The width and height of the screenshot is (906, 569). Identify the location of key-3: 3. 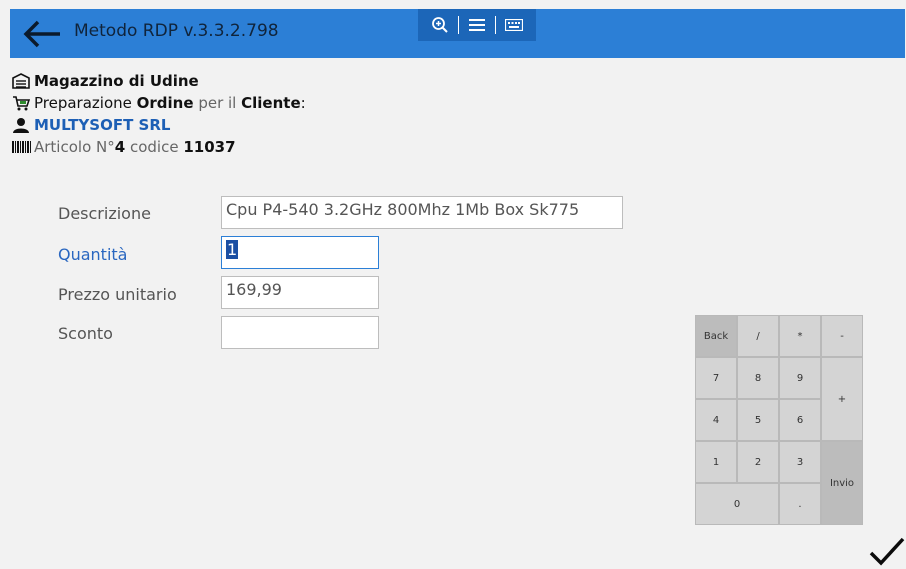
(800, 462).